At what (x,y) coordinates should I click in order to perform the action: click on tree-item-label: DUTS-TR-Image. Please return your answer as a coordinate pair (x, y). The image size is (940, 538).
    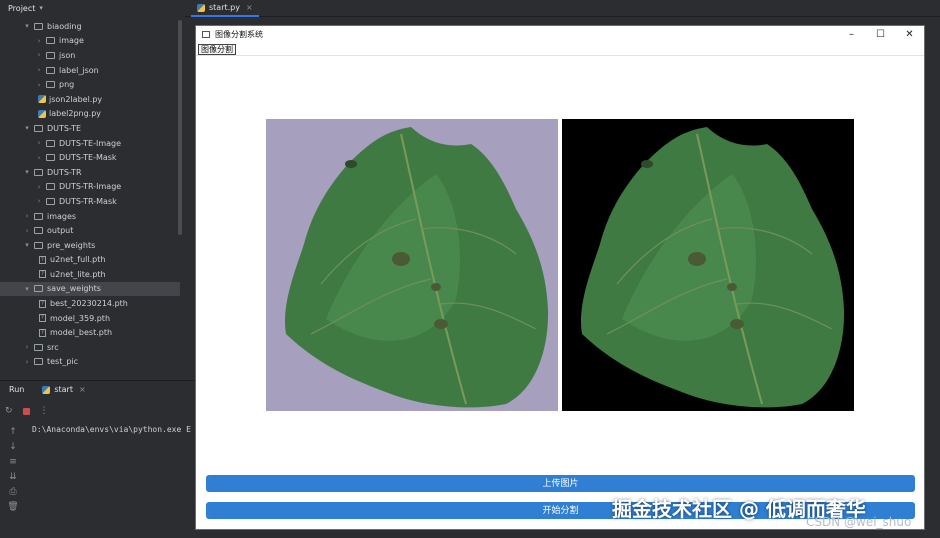
    Looking at the image, I should click on (90, 187).